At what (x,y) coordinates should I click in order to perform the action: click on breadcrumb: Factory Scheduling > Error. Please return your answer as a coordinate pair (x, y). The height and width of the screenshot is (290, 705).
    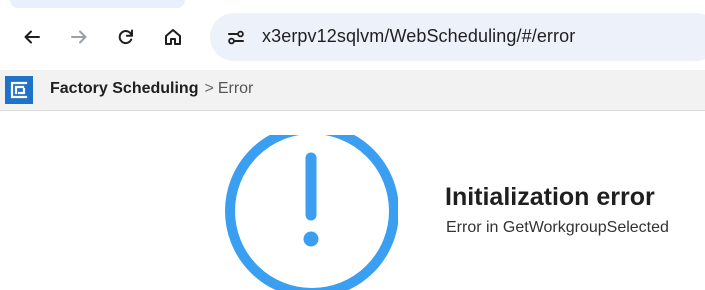
    Looking at the image, I should click on (151, 89).